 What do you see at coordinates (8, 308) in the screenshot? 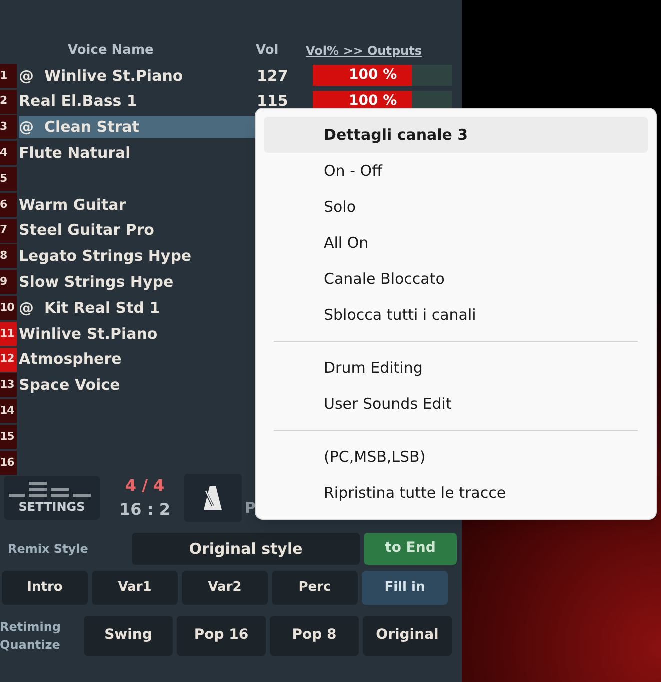
I see `channel-number: 10` at bounding box center [8, 308].